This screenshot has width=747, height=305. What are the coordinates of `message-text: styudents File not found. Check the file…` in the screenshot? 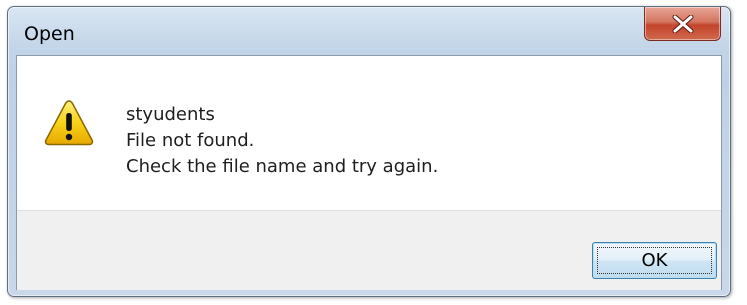 It's located at (282, 141).